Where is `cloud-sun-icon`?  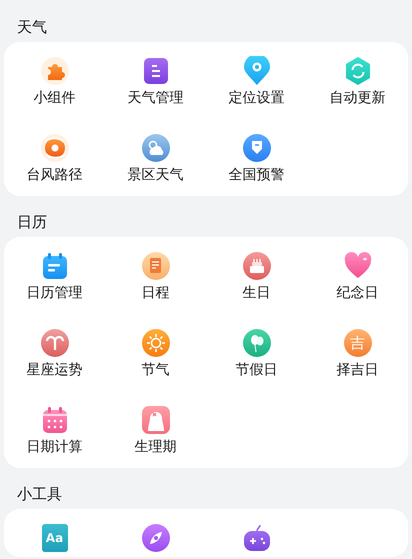
cloud-sun-icon is located at coordinates (155, 148).